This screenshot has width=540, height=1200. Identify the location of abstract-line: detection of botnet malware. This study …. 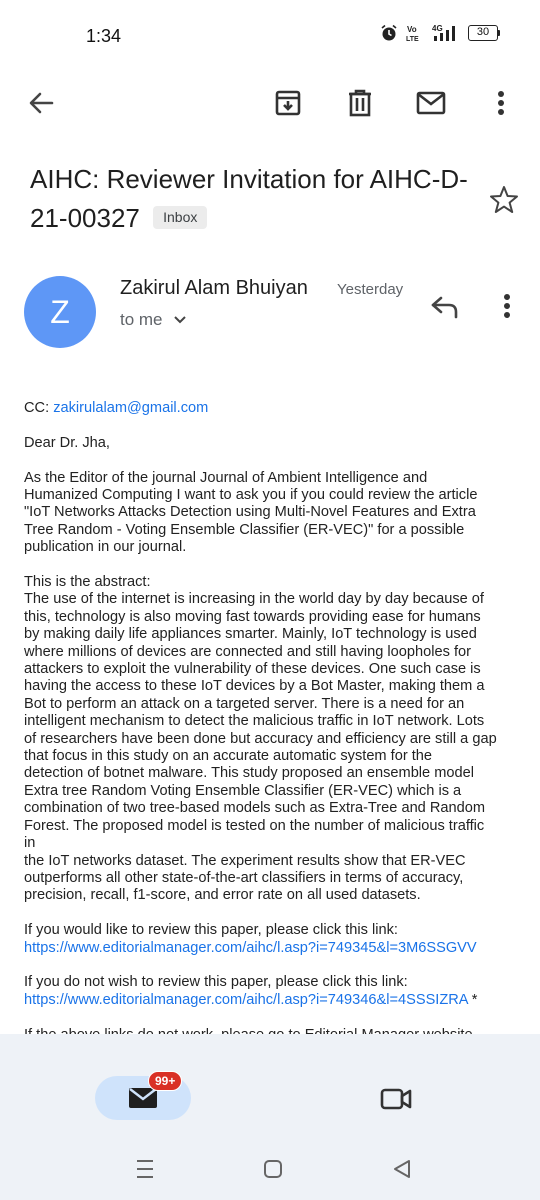
(249, 773).